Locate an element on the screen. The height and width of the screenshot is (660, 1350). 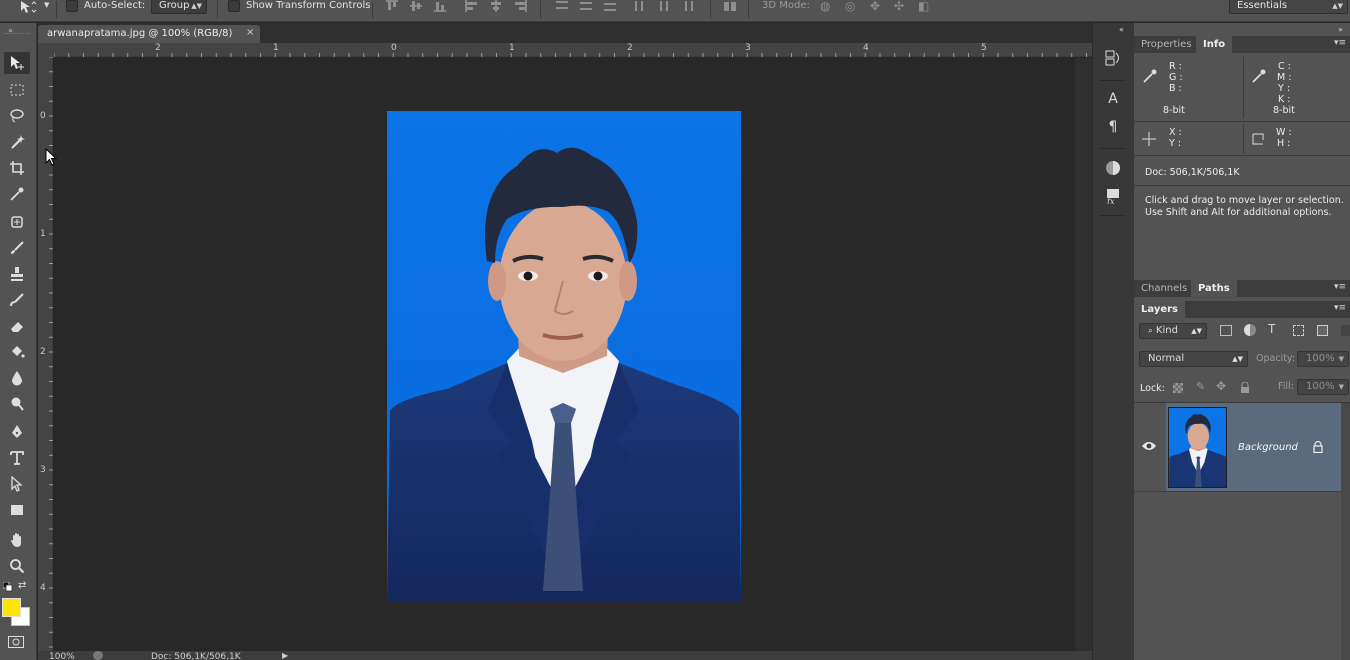
quick-mask-icon is located at coordinates (16, 642).